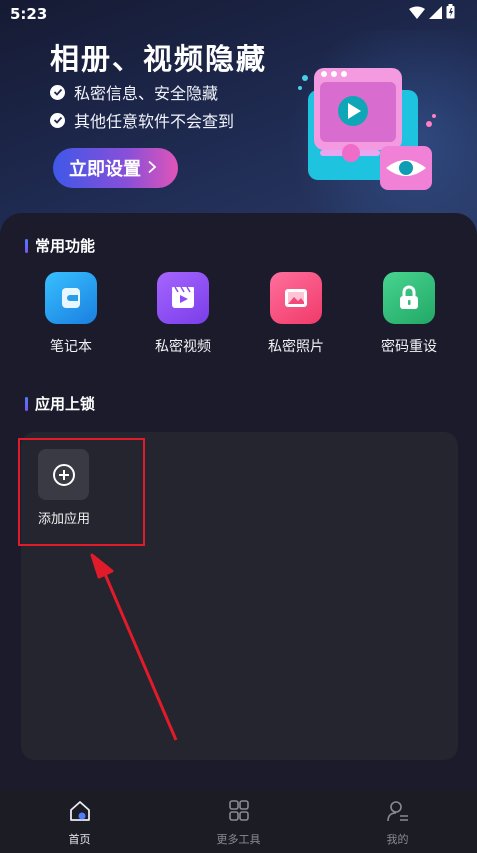 This screenshot has width=477, height=853. What do you see at coordinates (296, 347) in the screenshot?
I see `feature-label: 私密照片` at bounding box center [296, 347].